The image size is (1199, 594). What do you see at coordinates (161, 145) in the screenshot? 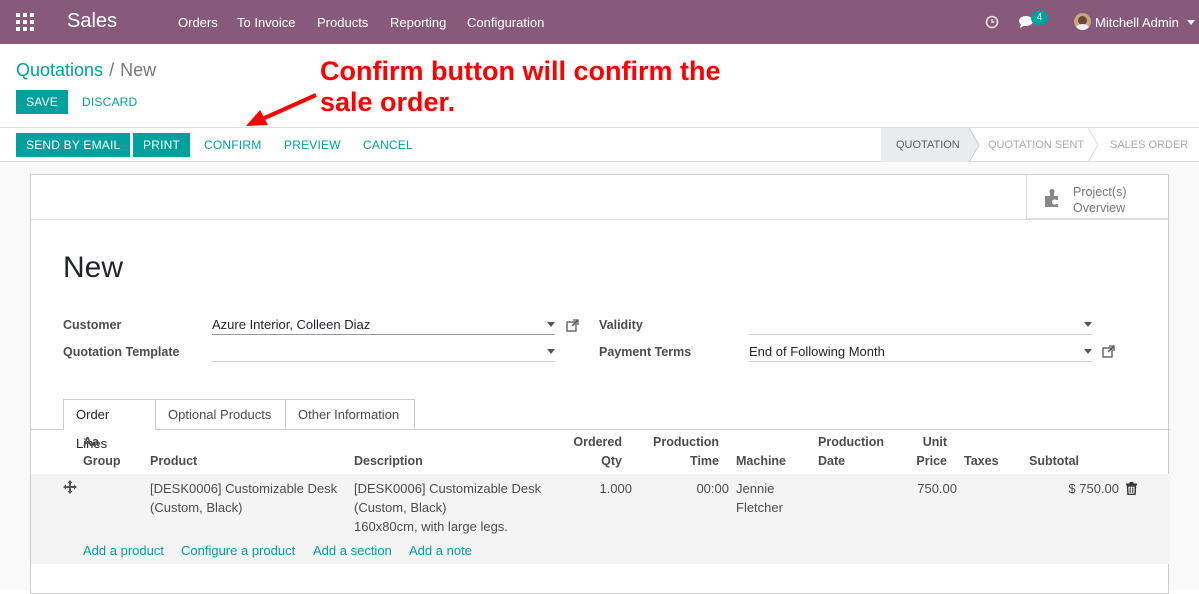
I see `print-button: PRINT` at bounding box center [161, 145].